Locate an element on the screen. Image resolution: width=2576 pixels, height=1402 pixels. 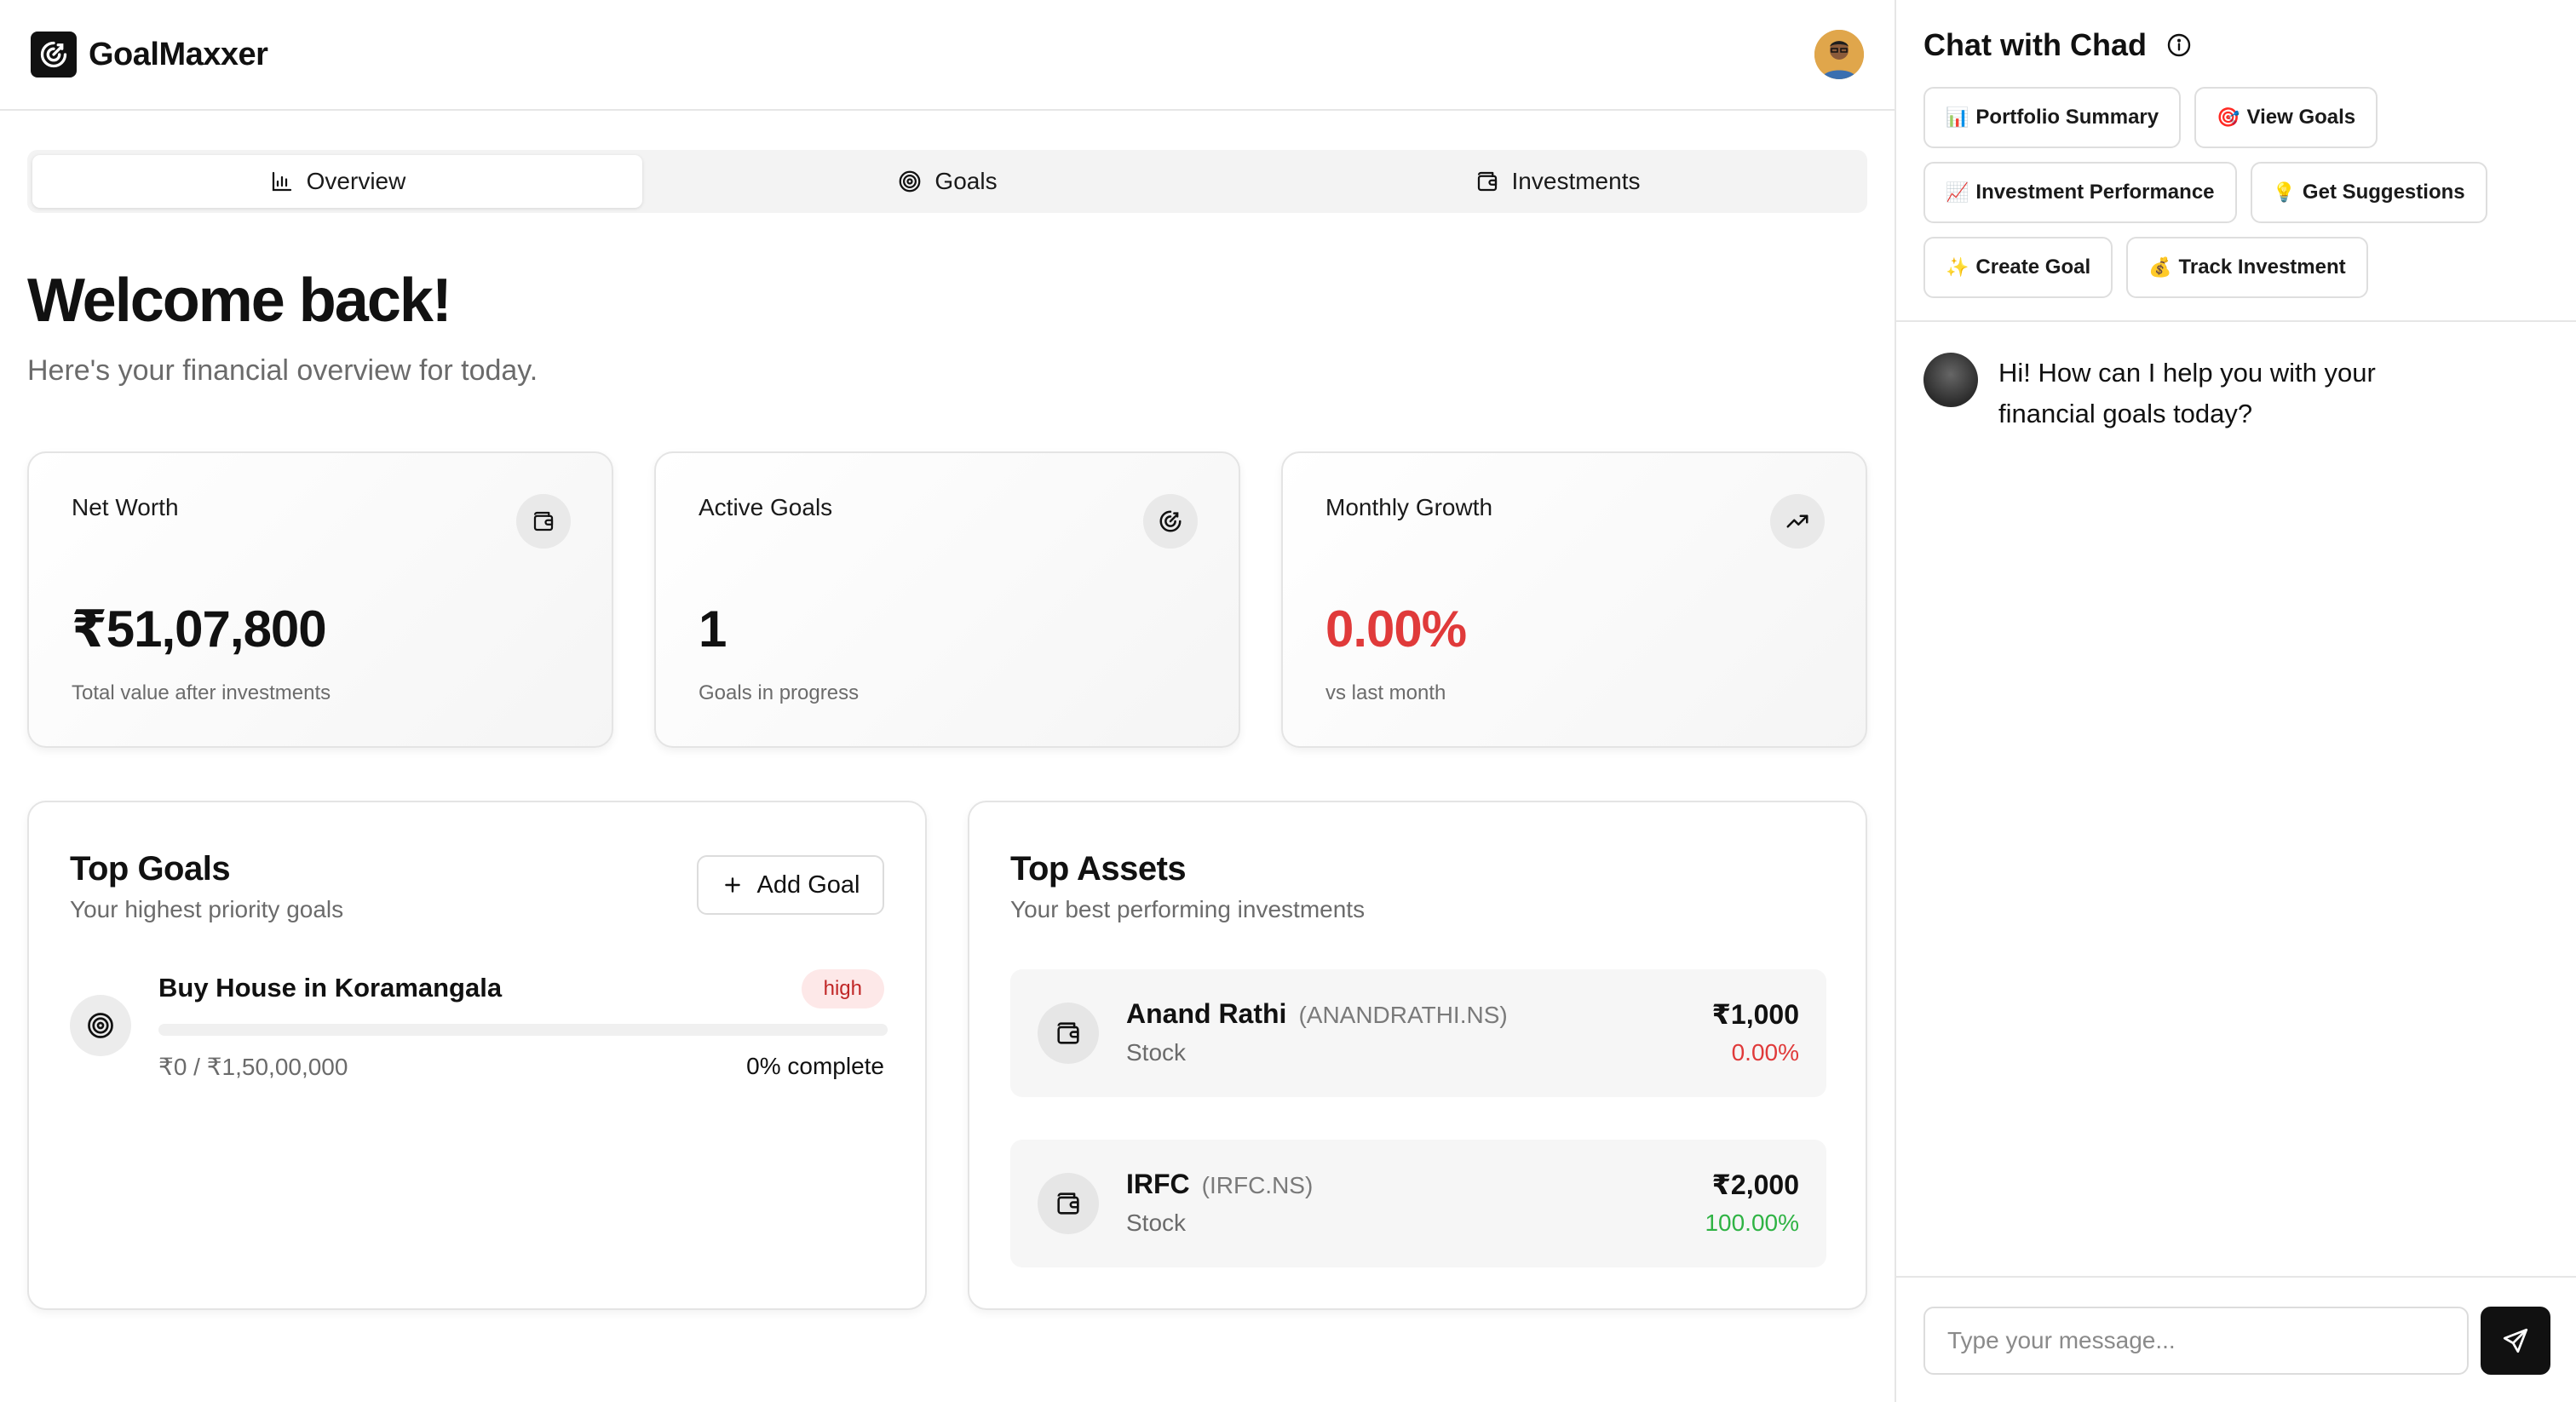
bar-chart-icon: 📊 is located at coordinates (1958, 117).